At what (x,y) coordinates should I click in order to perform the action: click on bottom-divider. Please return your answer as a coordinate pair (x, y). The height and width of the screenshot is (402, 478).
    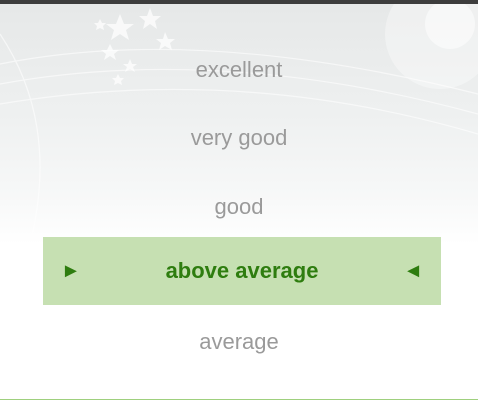
    Looking at the image, I should click on (239, 399).